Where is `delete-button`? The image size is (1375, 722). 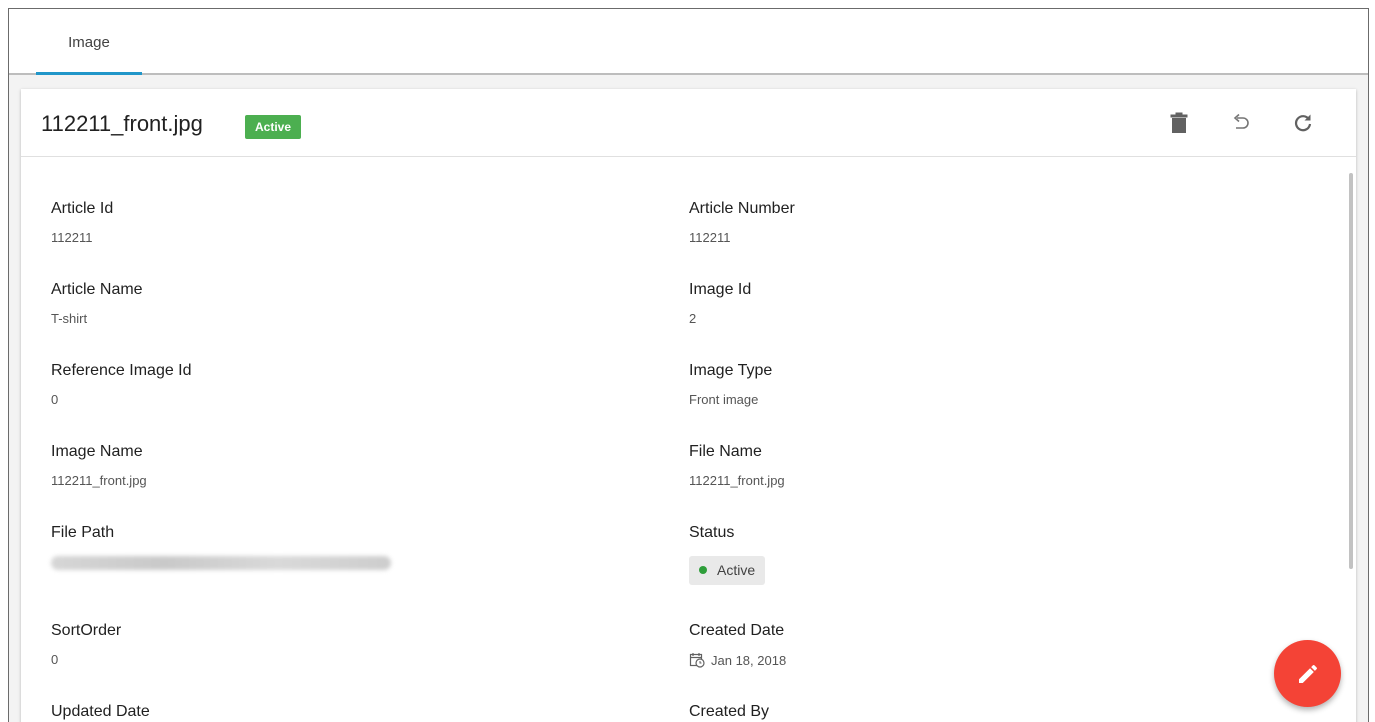
delete-button is located at coordinates (1179, 123).